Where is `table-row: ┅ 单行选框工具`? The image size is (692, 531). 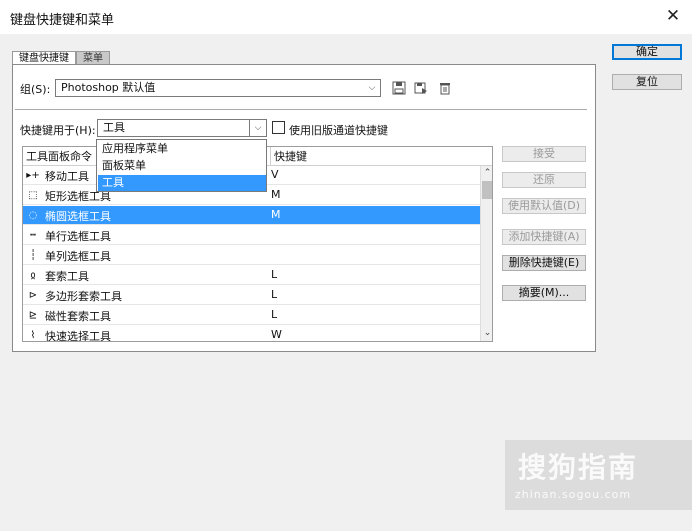
table-row: ┅ 单行选框工具 is located at coordinates (251, 235).